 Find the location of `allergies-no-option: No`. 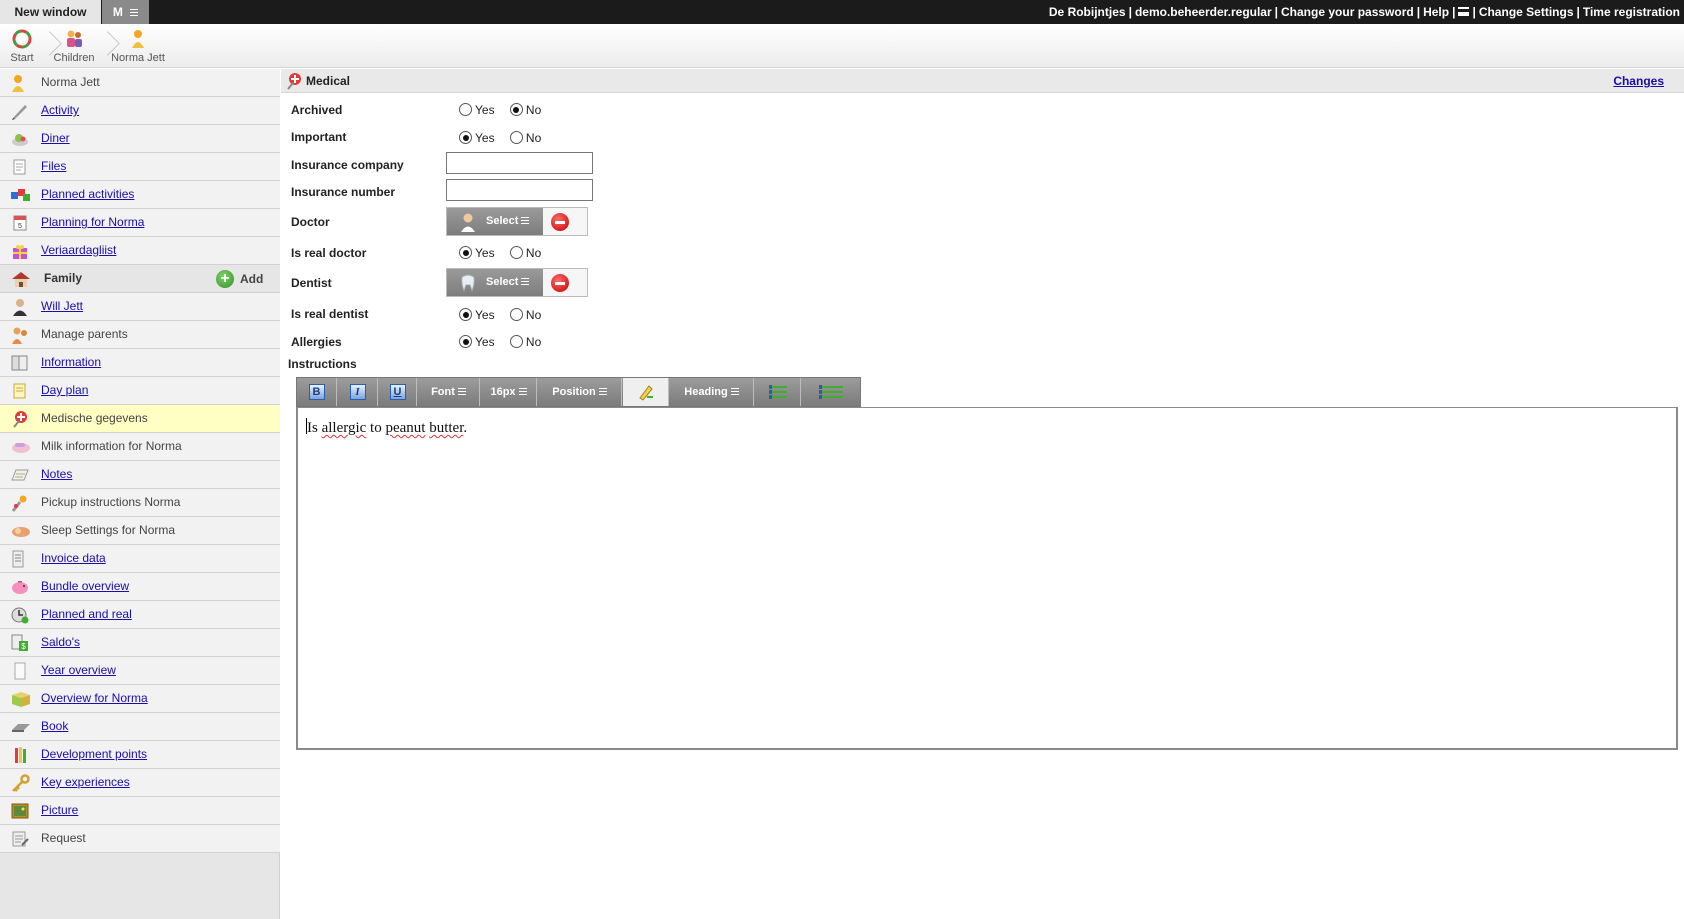

allergies-no-option: No is located at coordinates (525, 342).